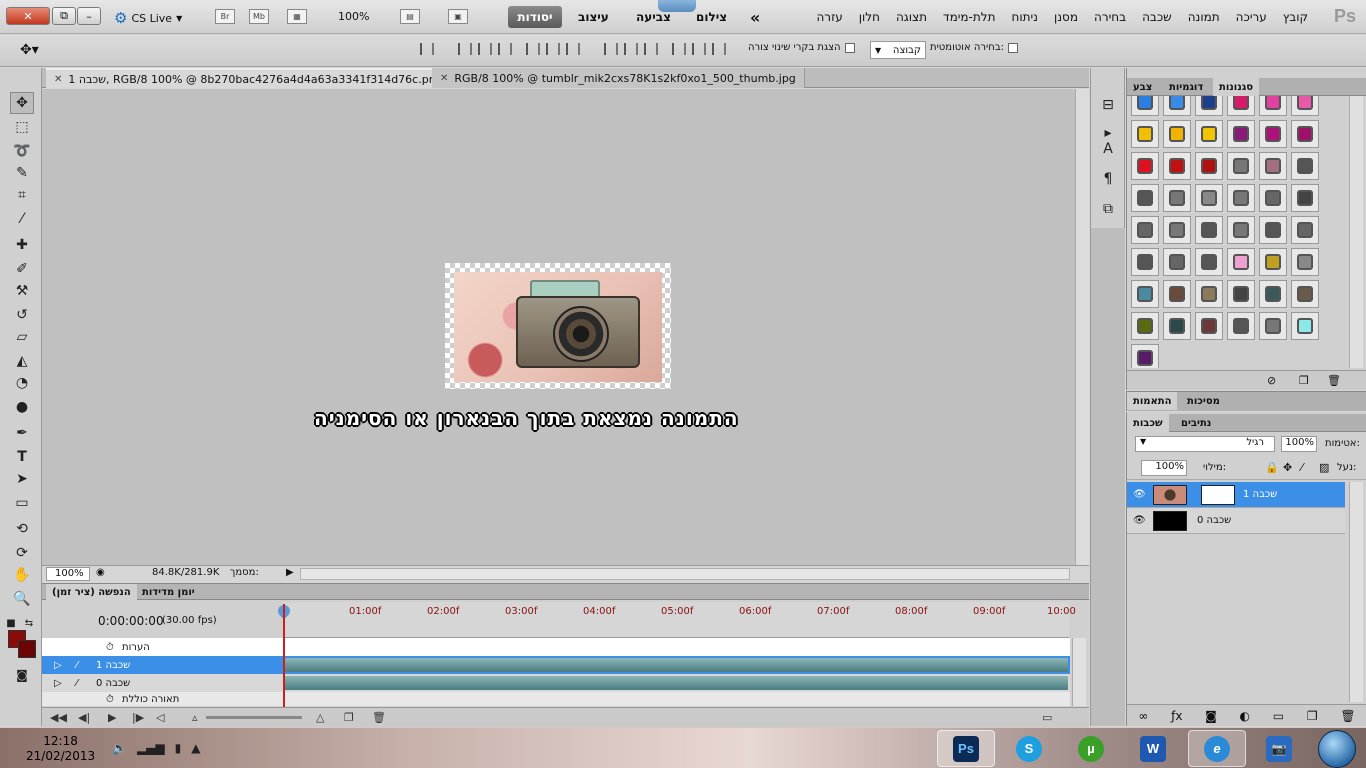 Image resolution: width=1366 pixels, height=768 pixels. I want to click on canvas-horizontal-scrollbar, so click(685, 574).